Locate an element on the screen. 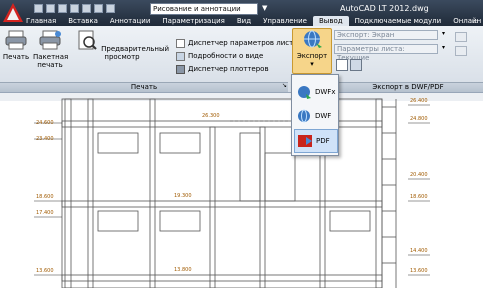 Image resolution: width=483 pixels, height=290 pixels. level-label: 13.800 is located at coordinates (183, 270).